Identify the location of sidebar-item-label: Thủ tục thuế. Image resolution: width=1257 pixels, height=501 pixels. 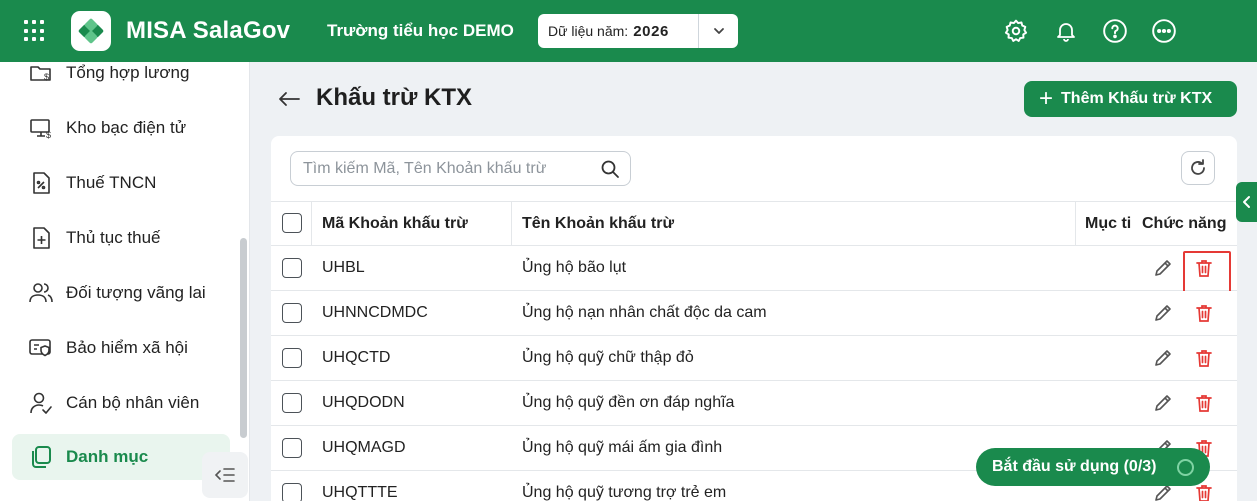
(113, 237).